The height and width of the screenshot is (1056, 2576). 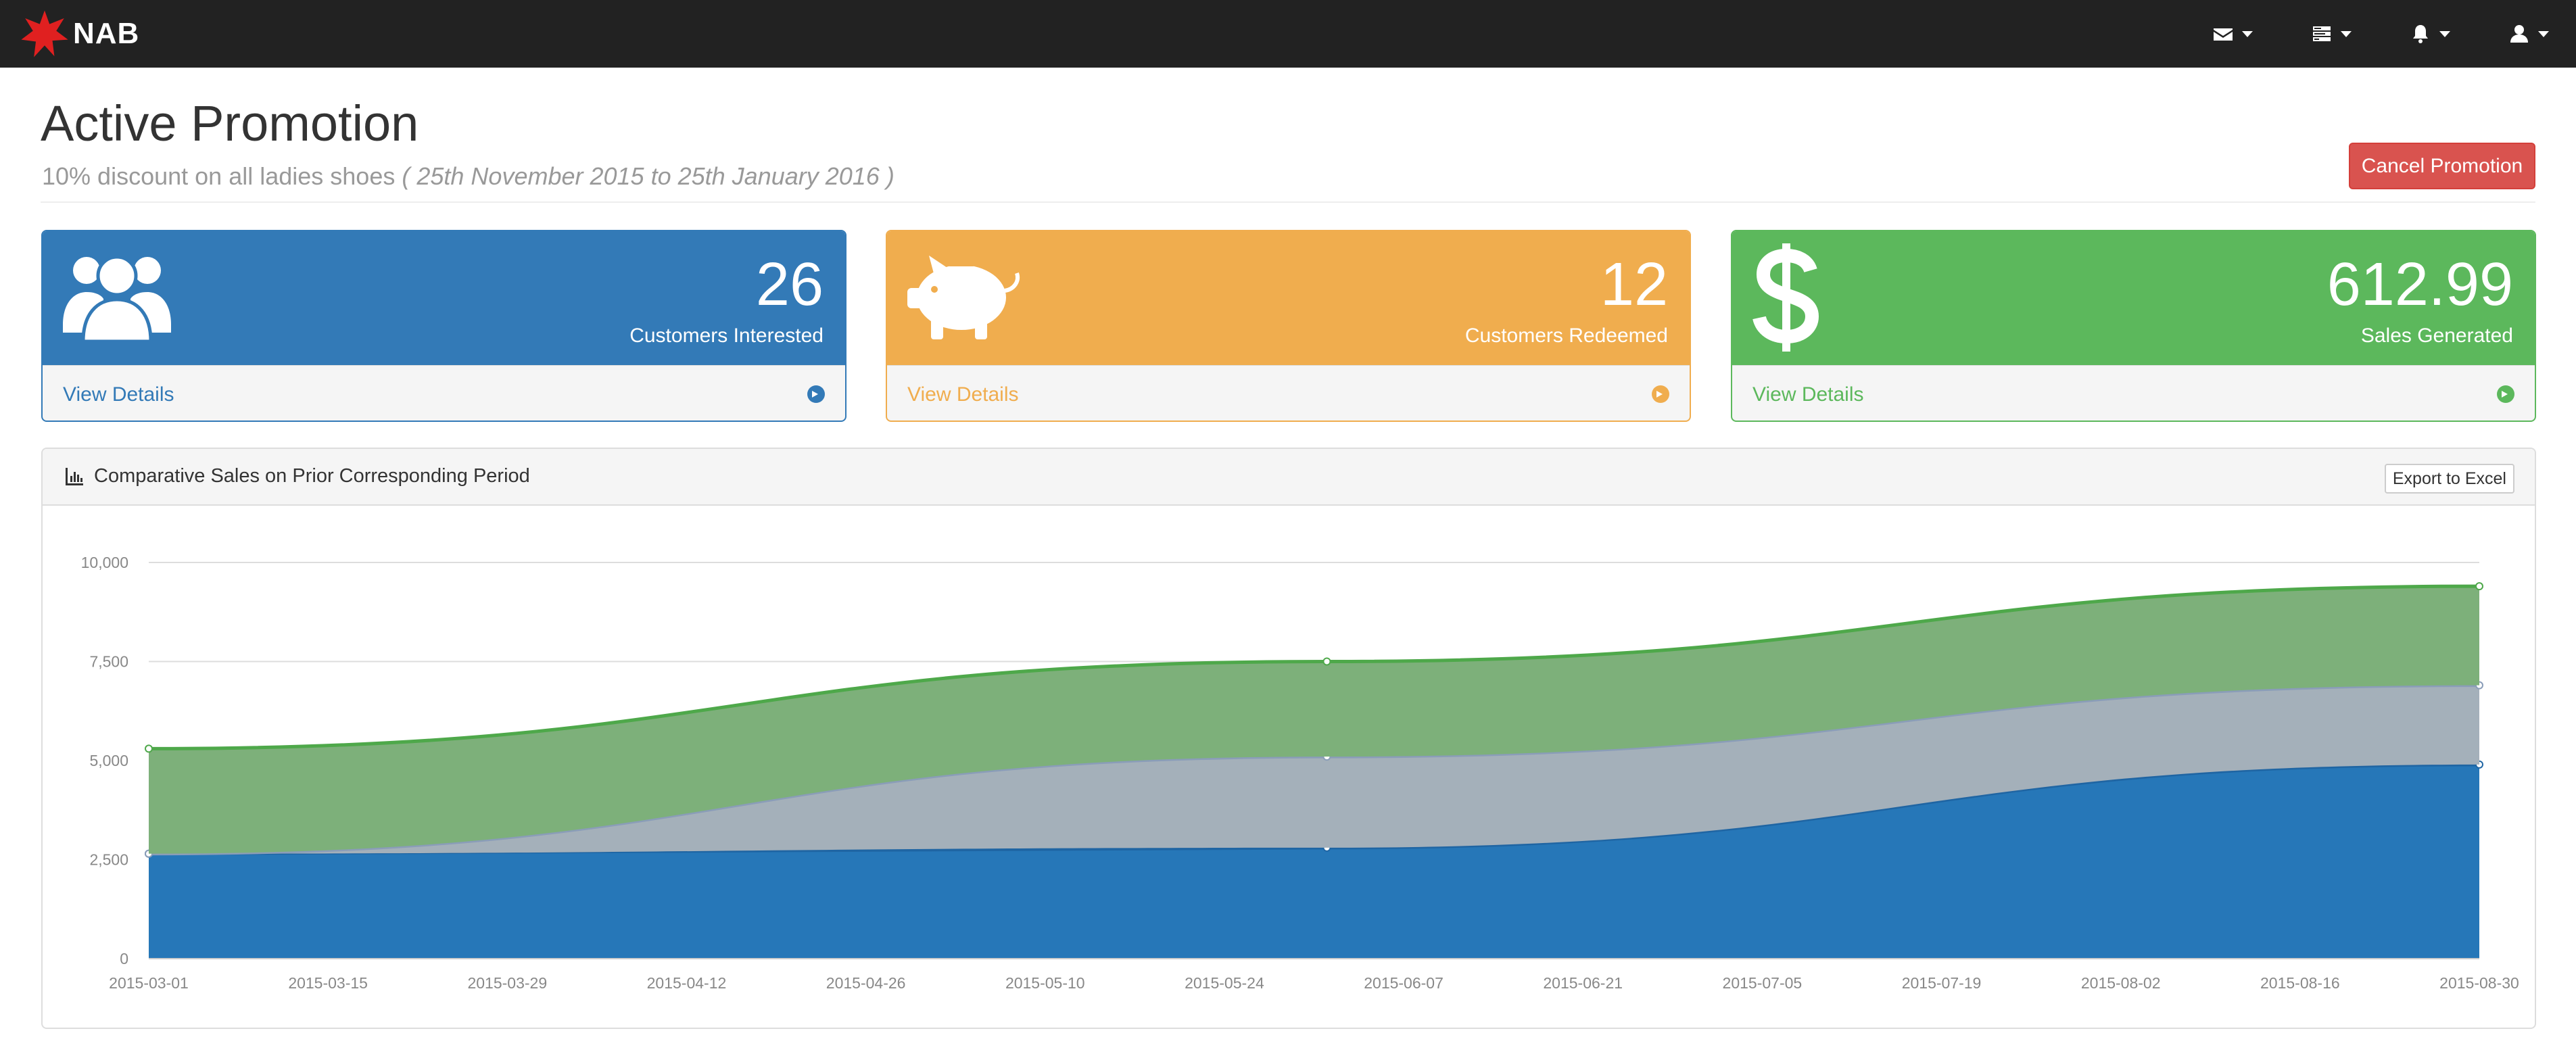 I want to click on piggy-bank-icon, so click(x=964, y=295).